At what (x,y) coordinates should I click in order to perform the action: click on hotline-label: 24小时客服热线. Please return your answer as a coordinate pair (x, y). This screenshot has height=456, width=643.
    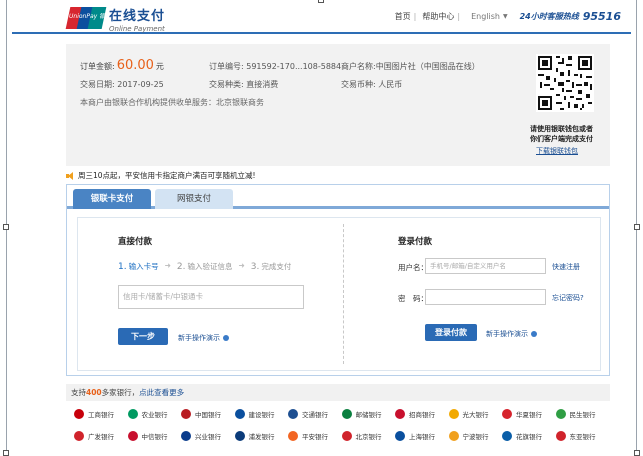
    Looking at the image, I should click on (549, 16).